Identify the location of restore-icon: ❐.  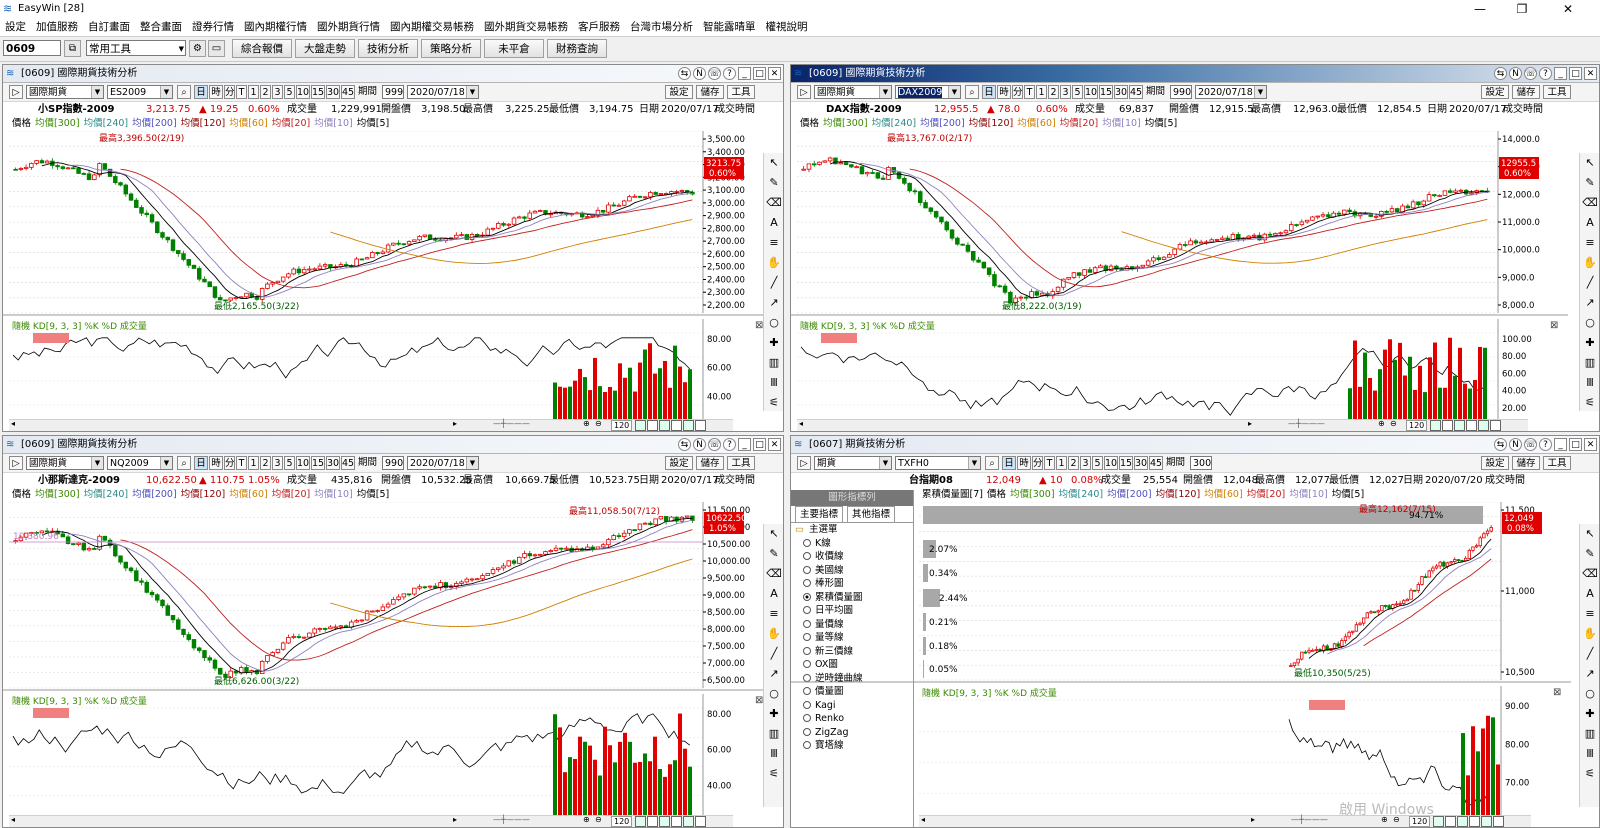
(1522, 9).